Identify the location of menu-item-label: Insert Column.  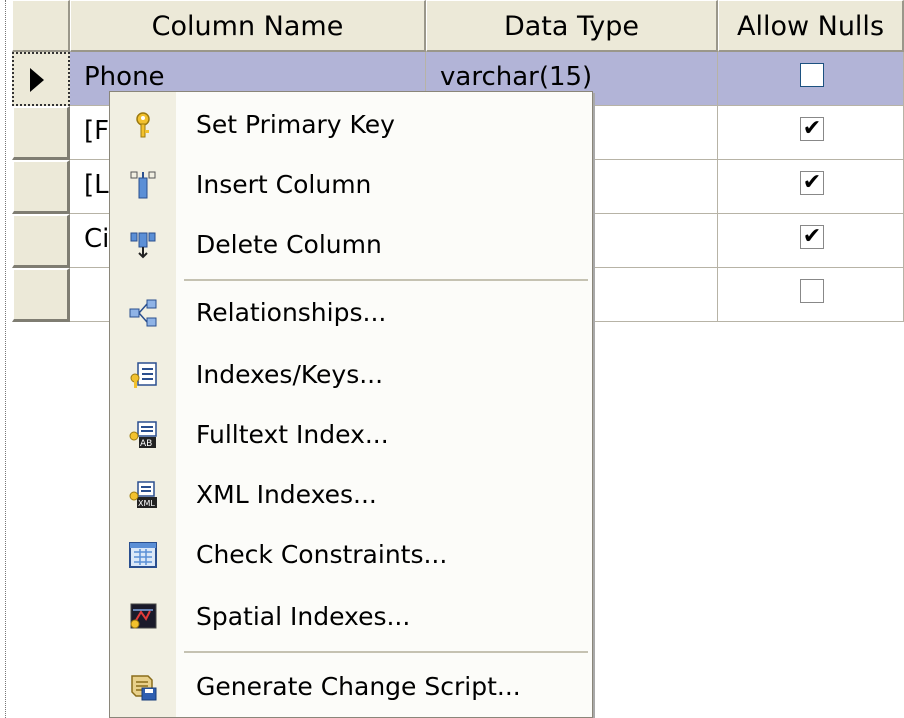
(284, 184).